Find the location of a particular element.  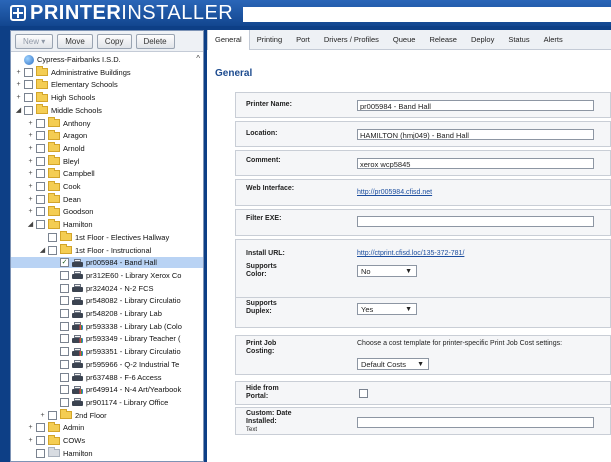

tree-folder-item: + Arnold is located at coordinates (56, 148).